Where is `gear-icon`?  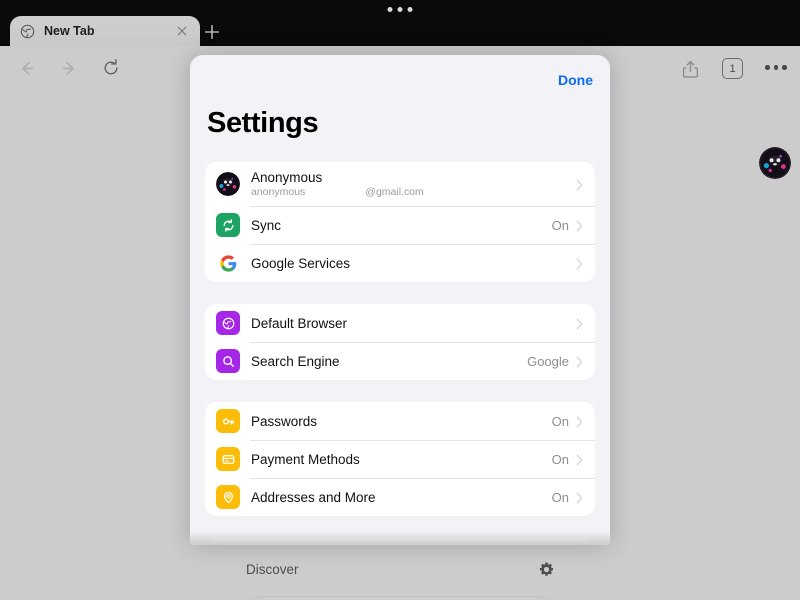
gear-icon is located at coordinates (546, 569).